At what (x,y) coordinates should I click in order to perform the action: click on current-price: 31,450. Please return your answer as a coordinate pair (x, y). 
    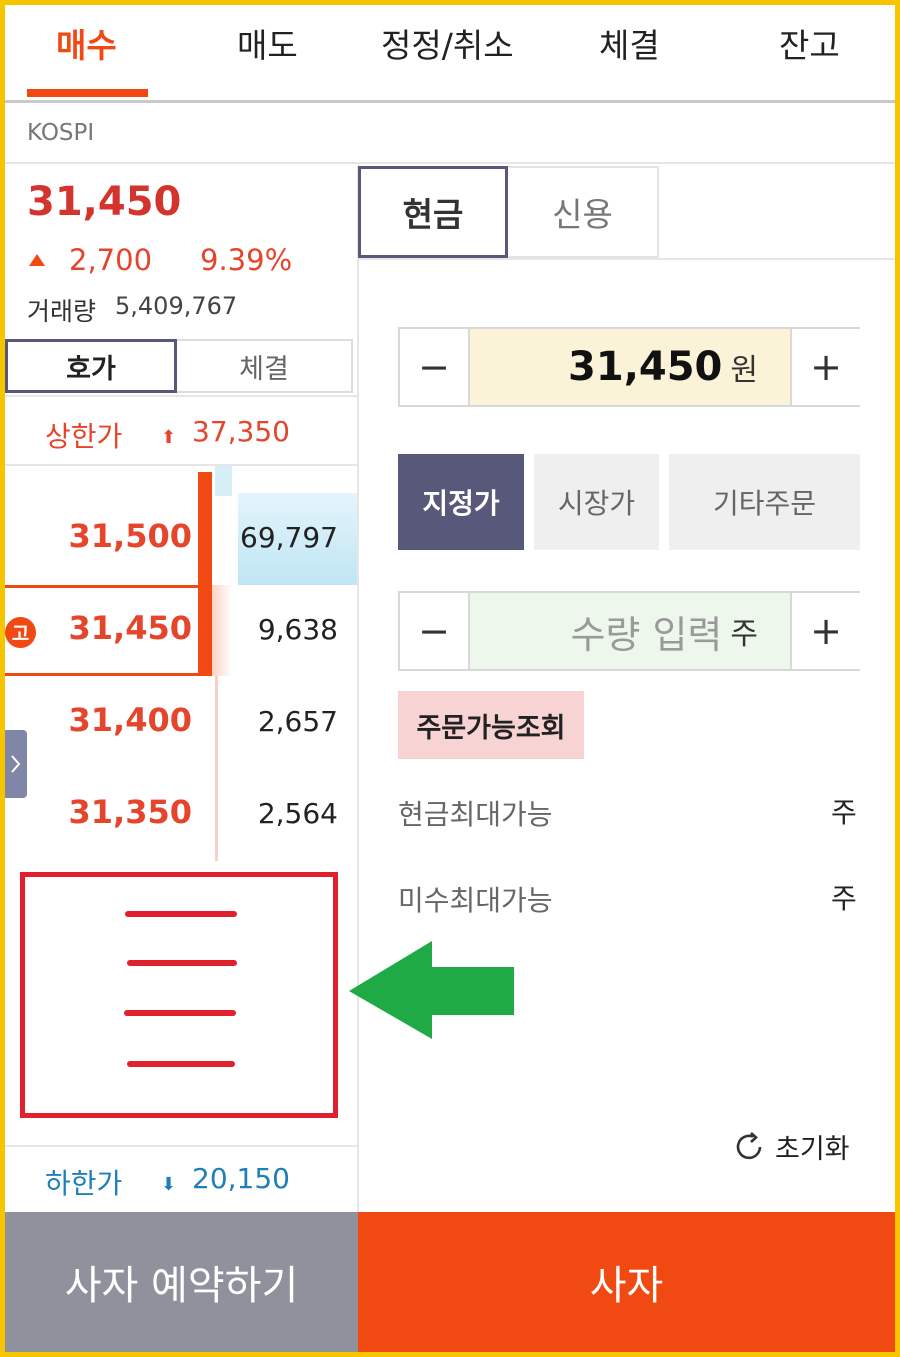
    Looking at the image, I should click on (104, 202).